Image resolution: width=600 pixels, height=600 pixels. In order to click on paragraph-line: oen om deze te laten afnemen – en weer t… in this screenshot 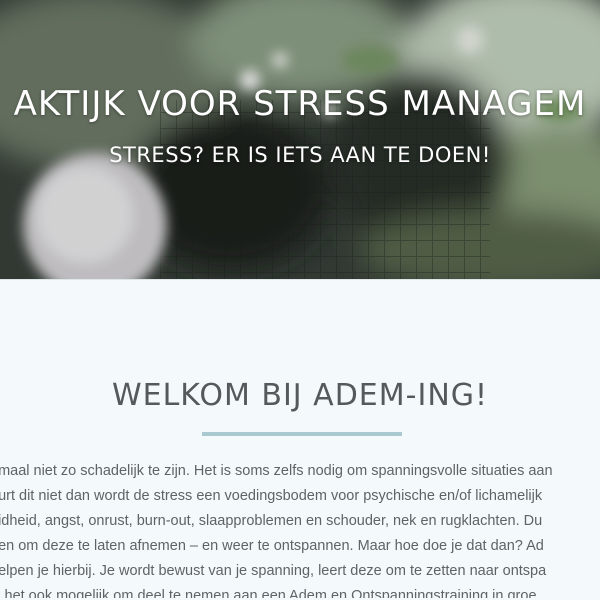, I will do `click(272, 546)`.